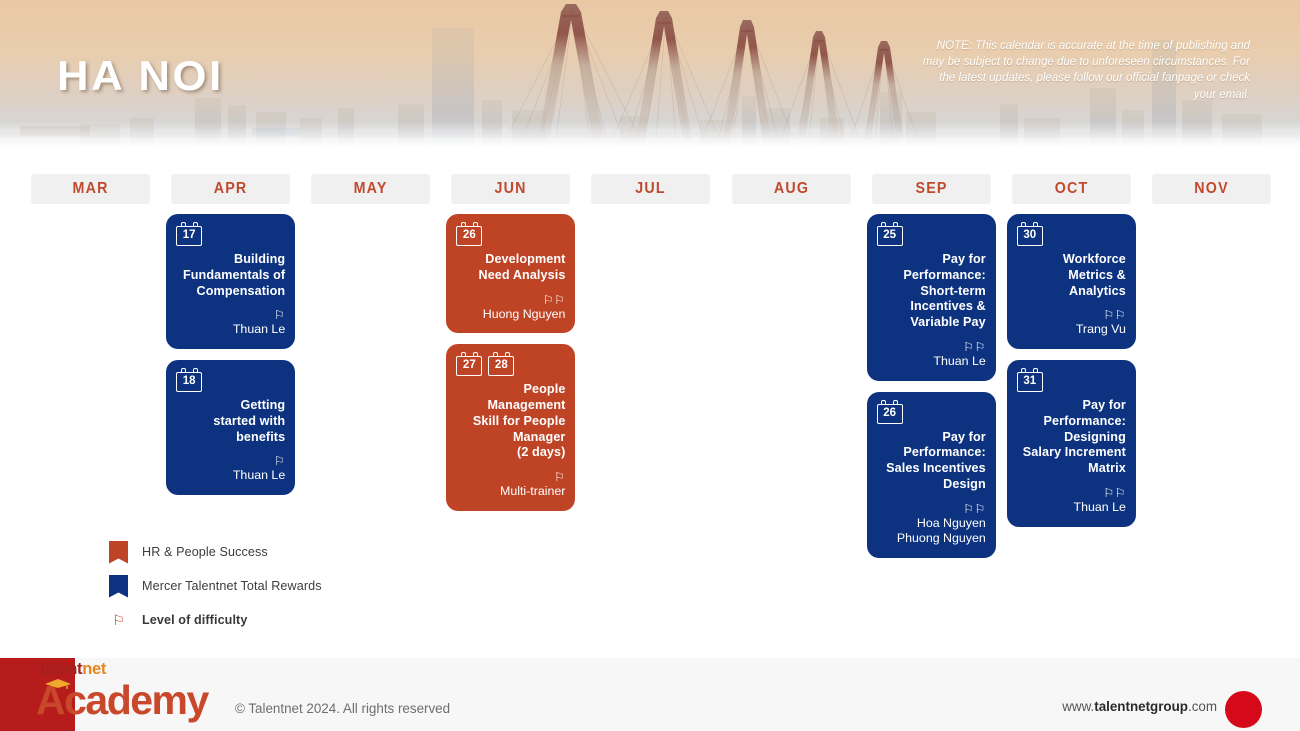  I want to click on calendar-icon: 30, so click(1029, 235).